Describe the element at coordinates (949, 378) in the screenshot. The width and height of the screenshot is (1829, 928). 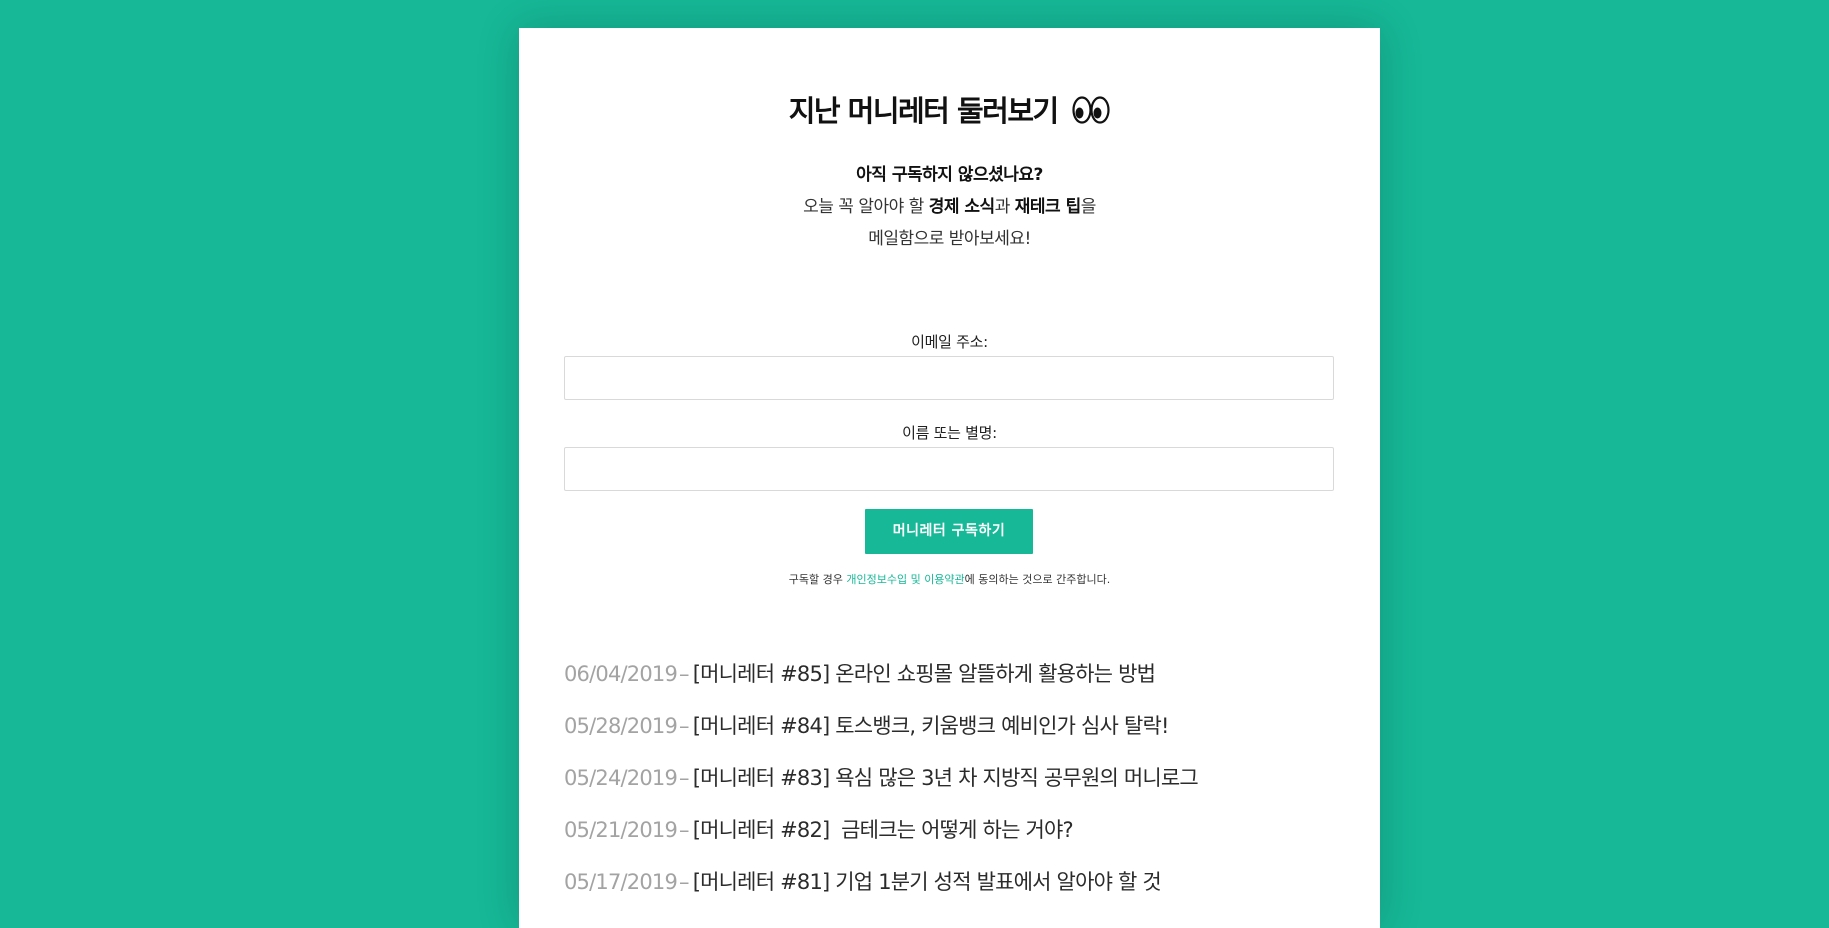
I see `email-field` at that location.